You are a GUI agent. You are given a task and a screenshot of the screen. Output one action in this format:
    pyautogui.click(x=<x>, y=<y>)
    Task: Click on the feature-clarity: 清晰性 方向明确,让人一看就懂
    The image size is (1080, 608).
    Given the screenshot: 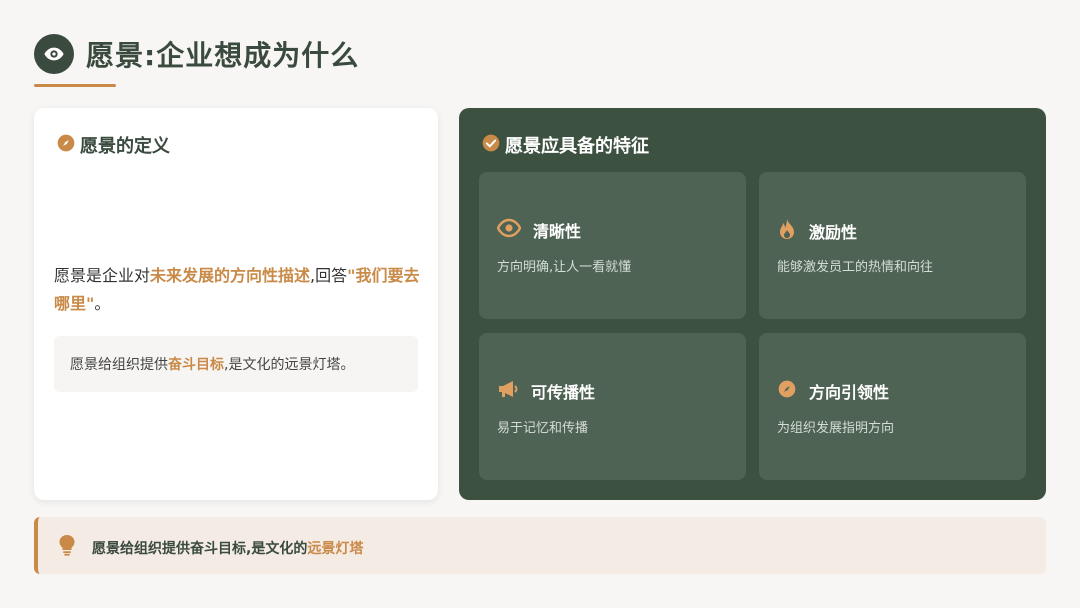 What is the action you would take?
    pyautogui.click(x=612, y=245)
    